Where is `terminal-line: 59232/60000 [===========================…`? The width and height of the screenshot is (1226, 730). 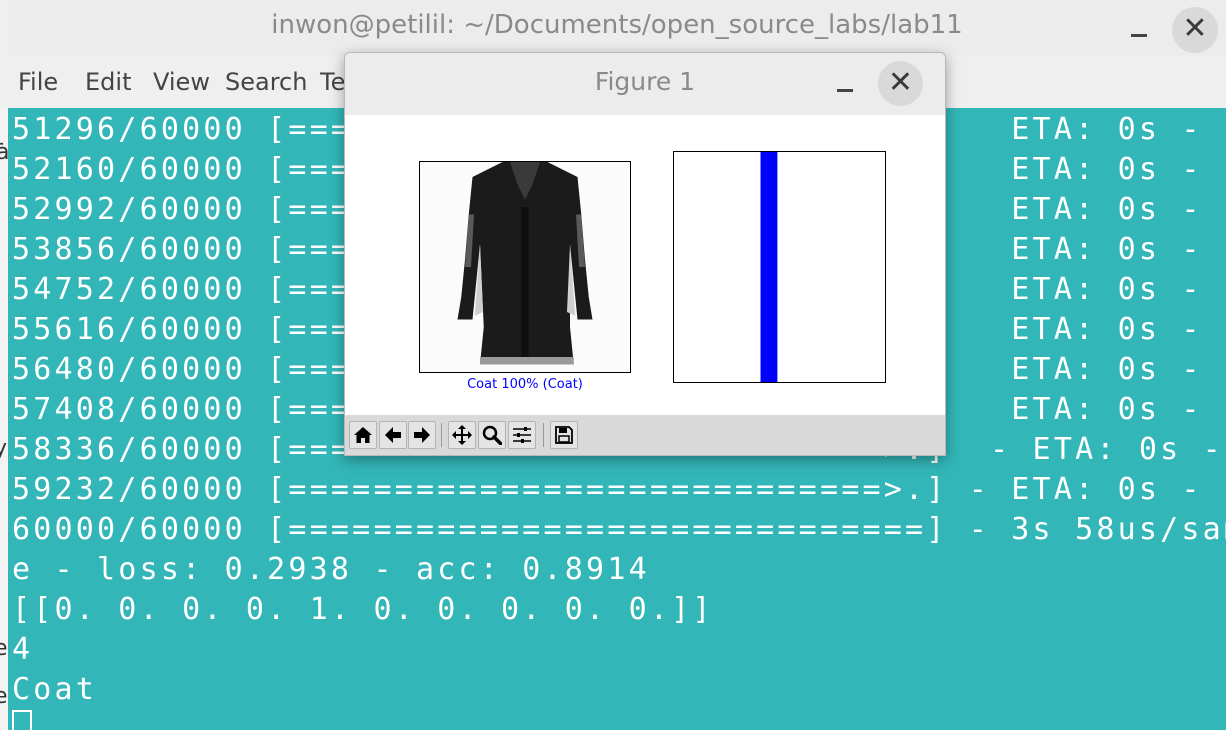
terminal-line: 59232/60000 [===========================… is located at coordinates (619, 489).